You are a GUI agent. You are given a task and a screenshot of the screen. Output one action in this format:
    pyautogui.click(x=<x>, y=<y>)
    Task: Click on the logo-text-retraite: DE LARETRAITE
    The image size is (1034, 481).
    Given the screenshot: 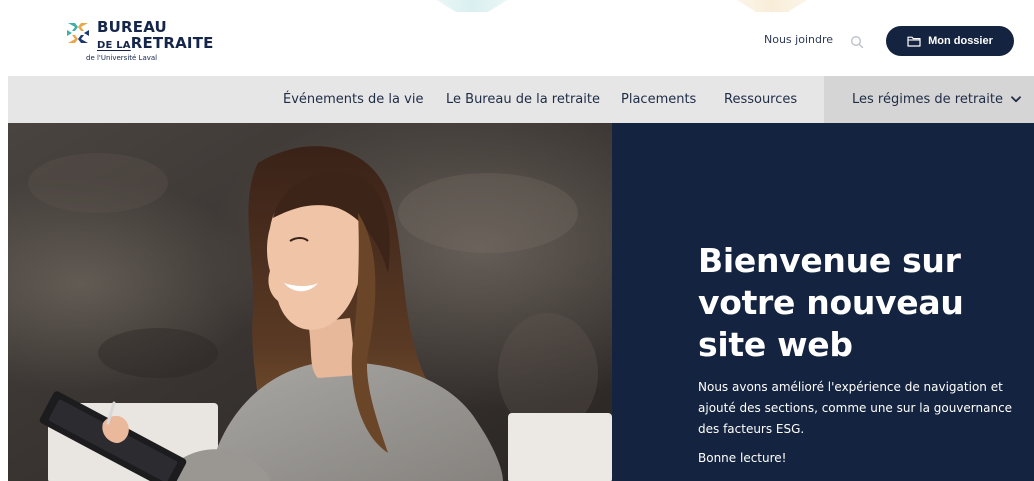 What is the action you would take?
    pyautogui.click(x=155, y=44)
    